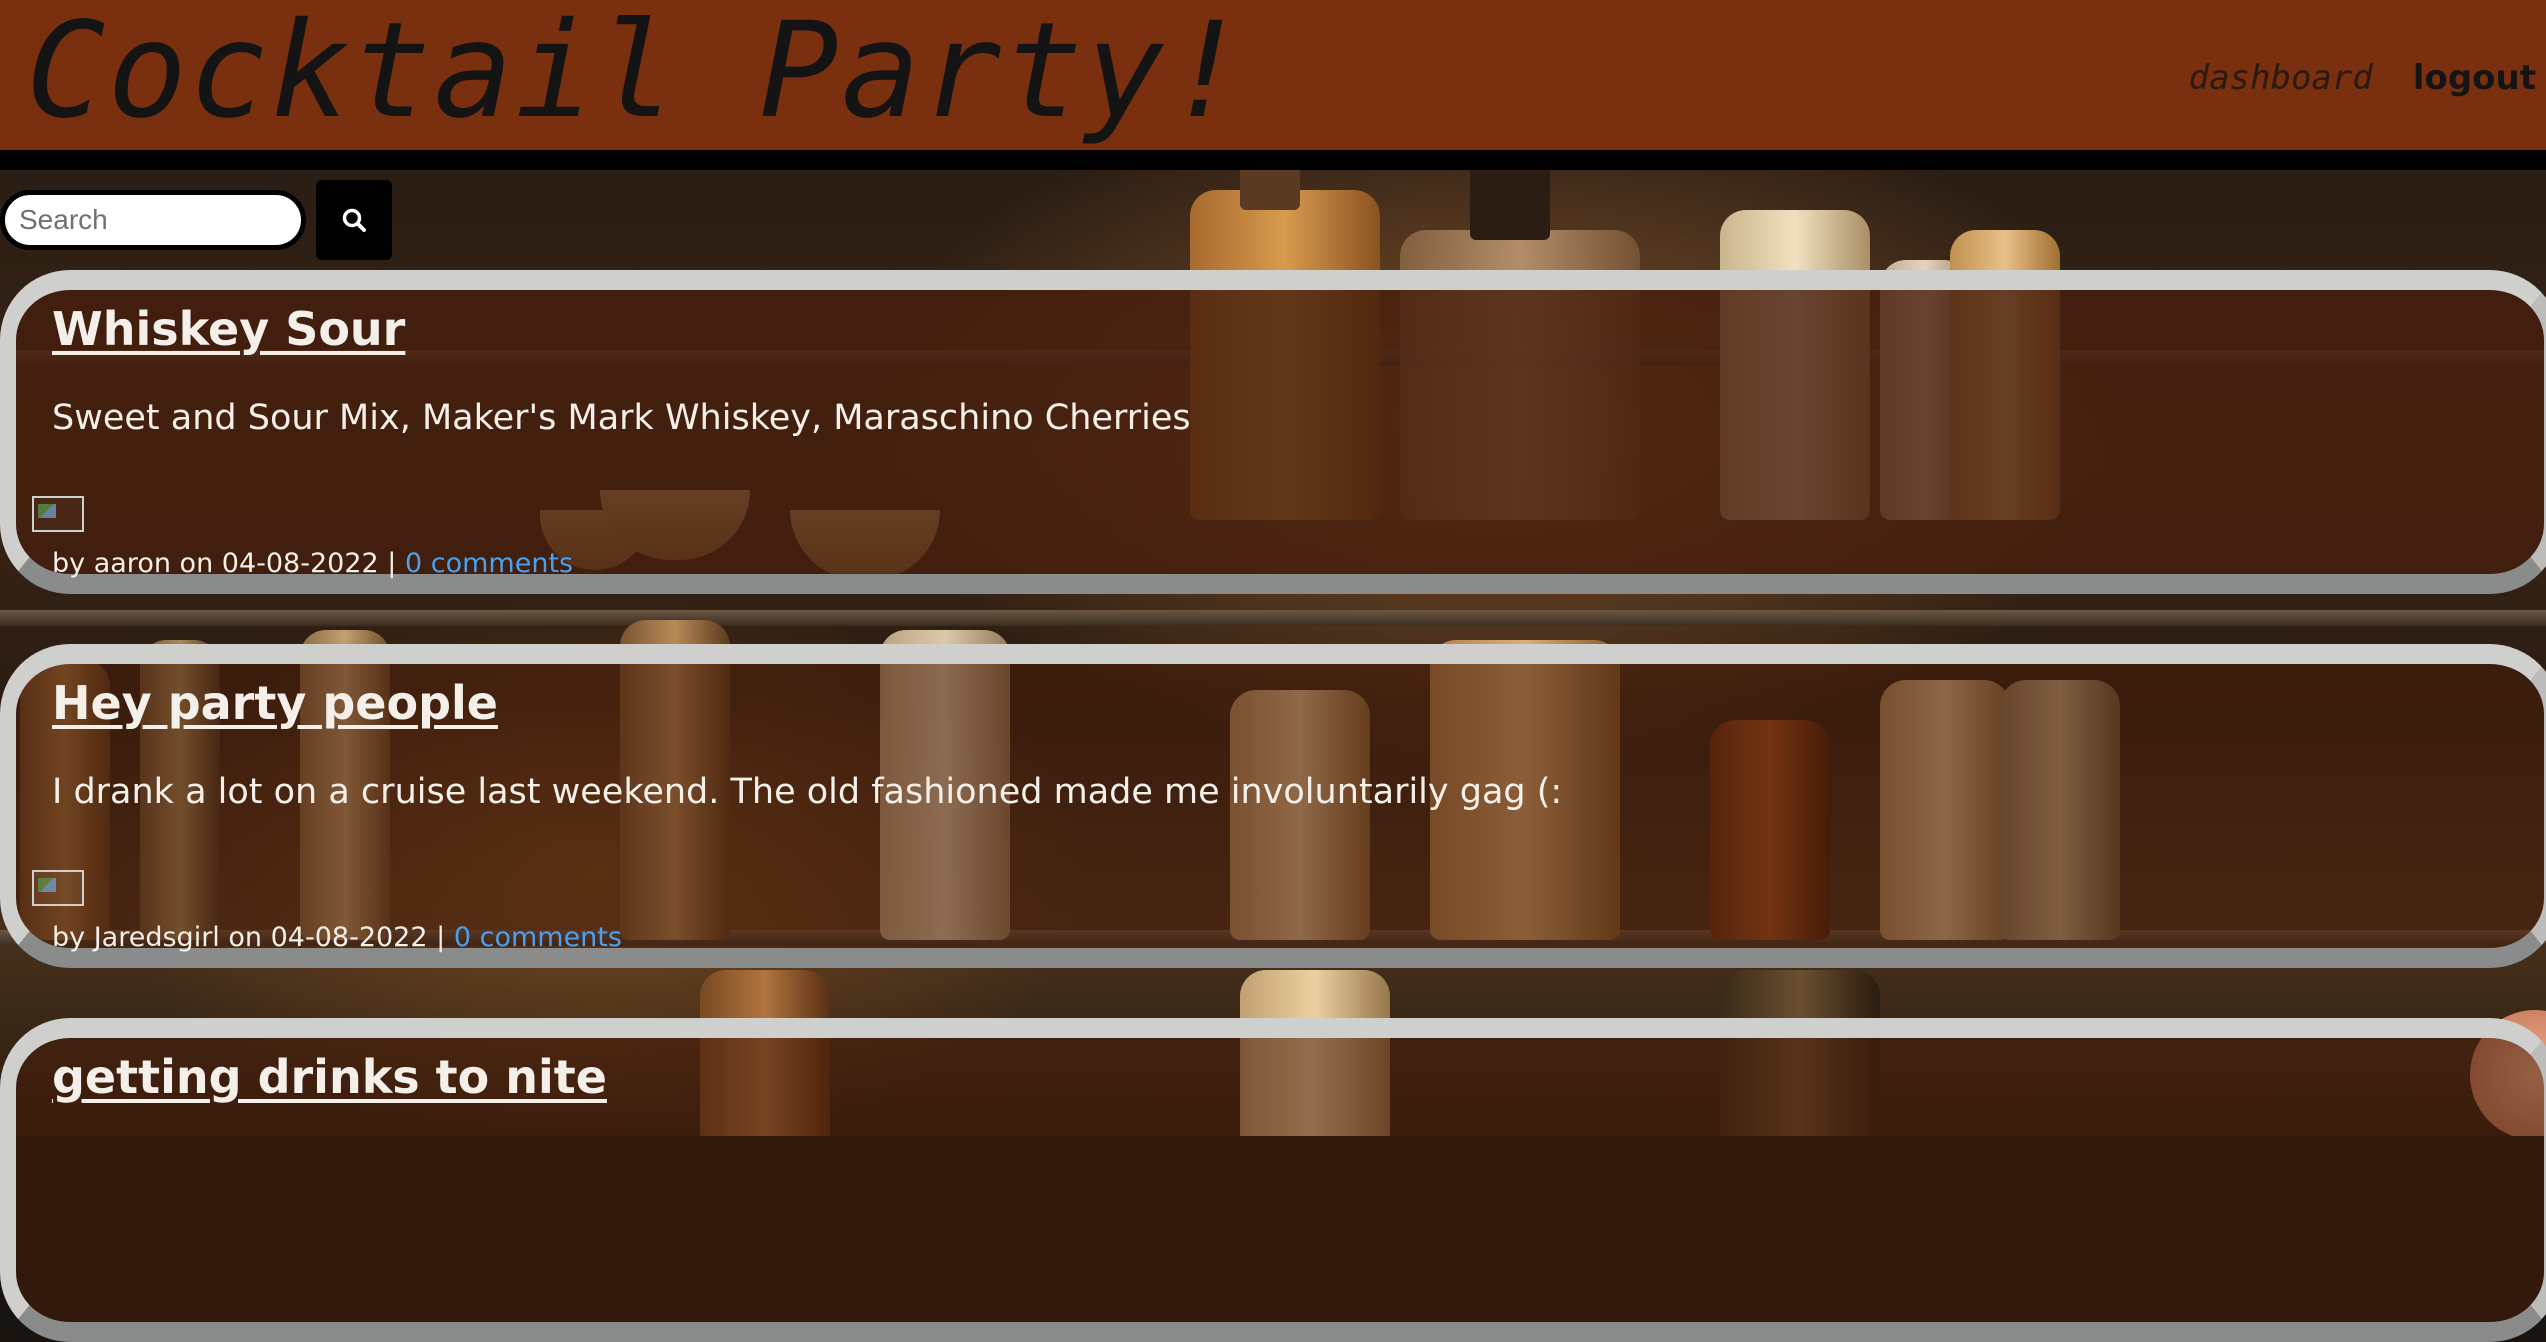 This screenshot has height=1342, width=2546. Describe the element at coordinates (275, 703) in the screenshot. I see `post-title-link: Hey party people` at that location.